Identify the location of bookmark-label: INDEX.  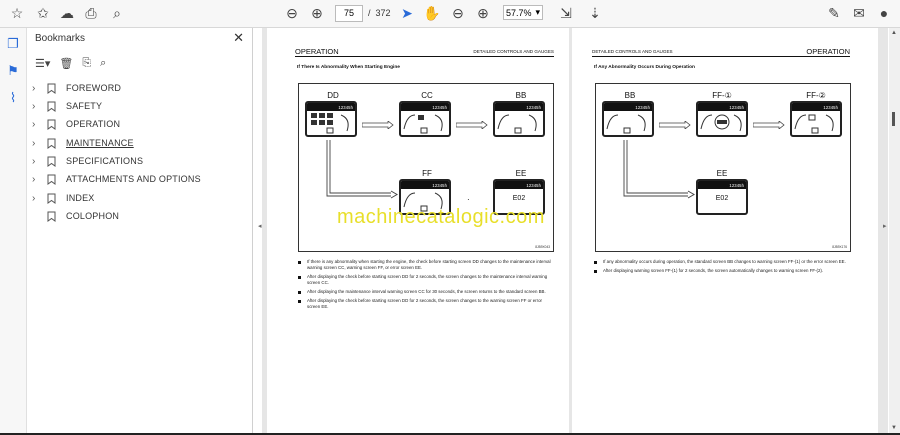
(80, 198).